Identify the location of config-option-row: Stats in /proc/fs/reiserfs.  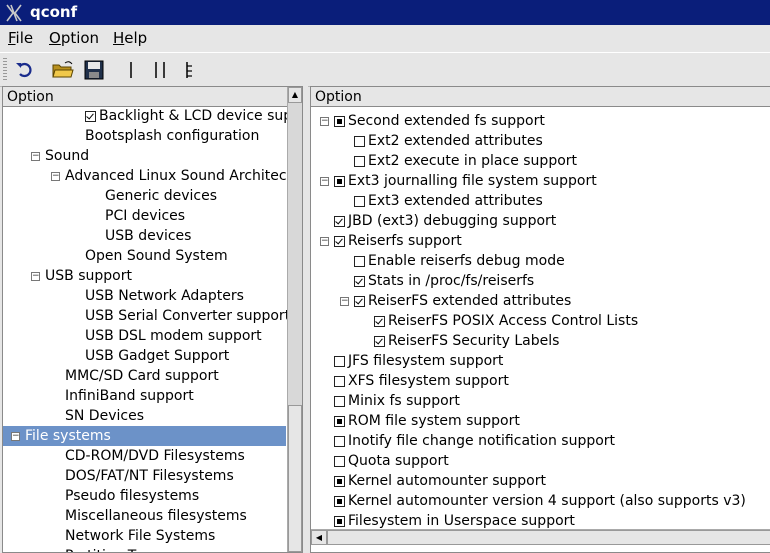
(540, 281).